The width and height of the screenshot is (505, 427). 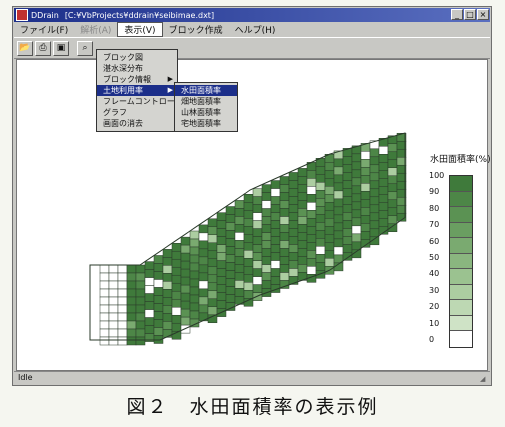 I want to click on submenu-item-paddy: 水田面積率, so click(x=206, y=90).